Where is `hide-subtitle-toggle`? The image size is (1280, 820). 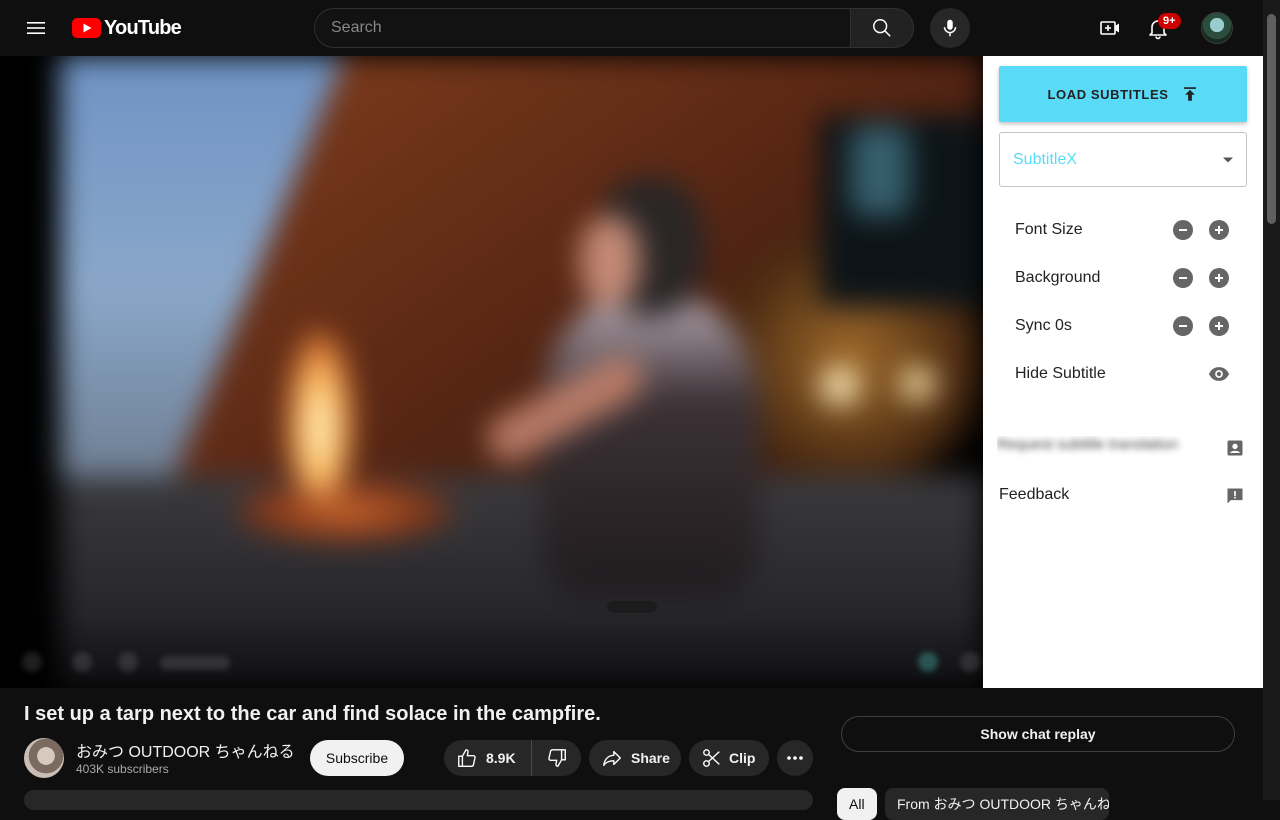 hide-subtitle-toggle is located at coordinates (1219, 374).